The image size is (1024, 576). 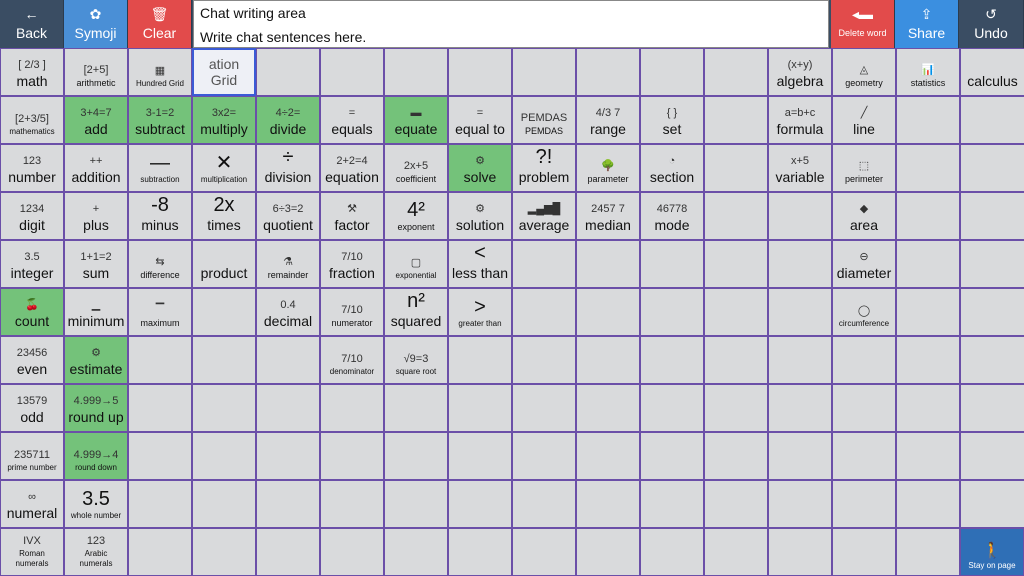 What do you see at coordinates (352, 168) in the screenshot?
I see `word-cell-equation: 2+2=4 equation` at bounding box center [352, 168].